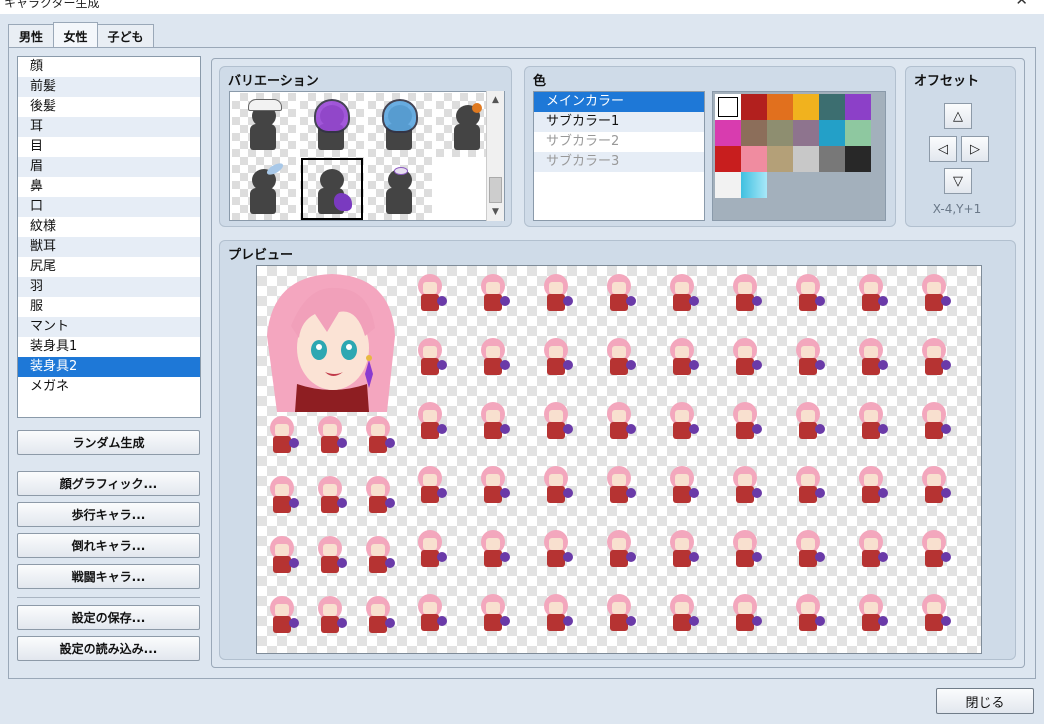 This screenshot has width=1044, height=724. I want to click on part-item: 前髪, so click(109, 87).